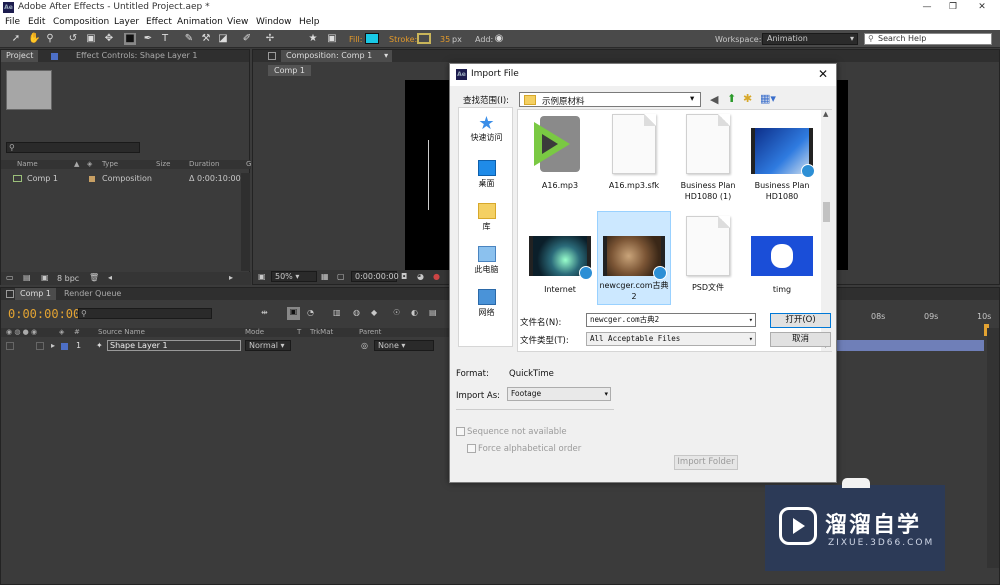 The width and height of the screenshot is (1000, 585). I want to click on search-help-input: ⚲ Search Help, so click(928, 39).